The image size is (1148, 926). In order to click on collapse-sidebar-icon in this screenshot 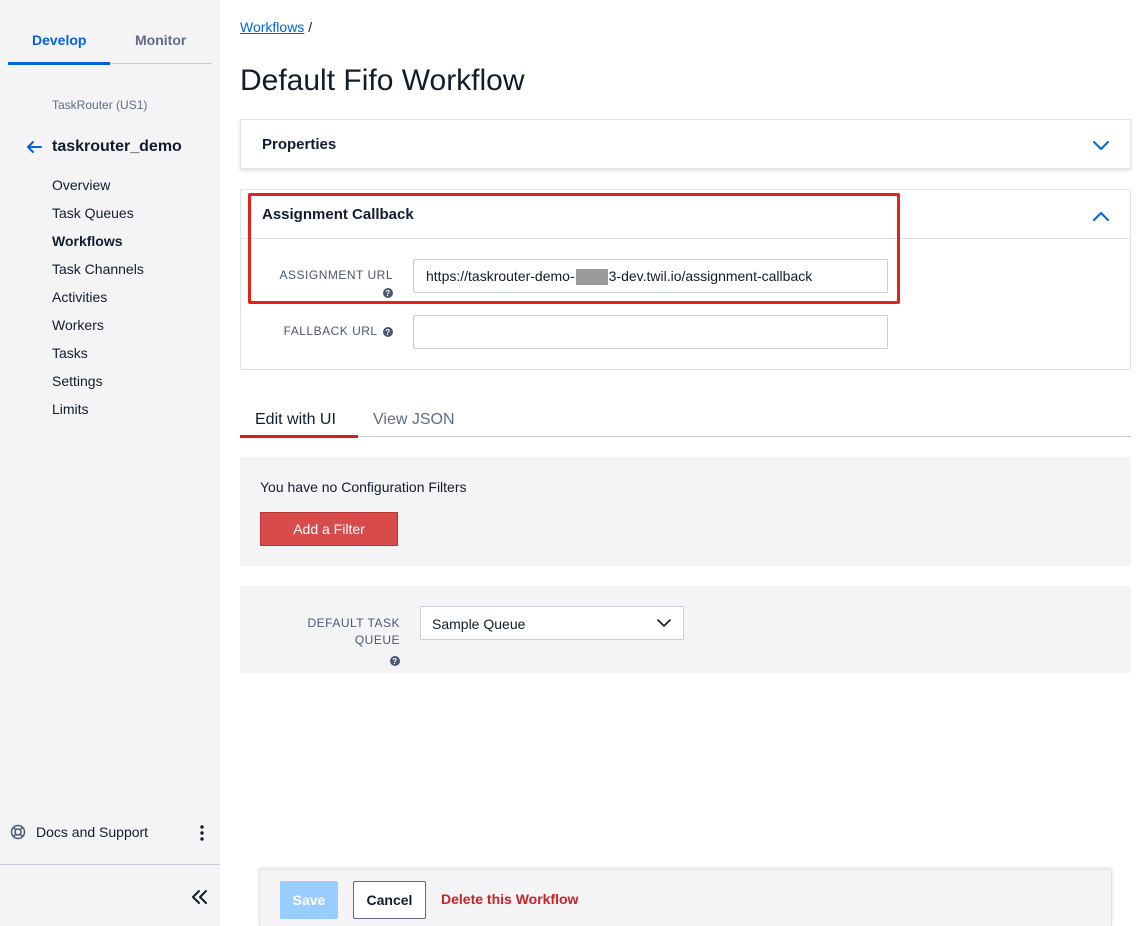, I will do `click(200, 897)`.